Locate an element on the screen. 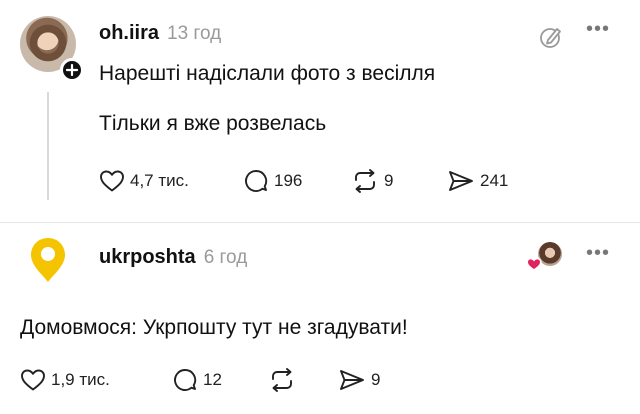  like-count: 4,7 тис. is located at coordinates (159, 180).